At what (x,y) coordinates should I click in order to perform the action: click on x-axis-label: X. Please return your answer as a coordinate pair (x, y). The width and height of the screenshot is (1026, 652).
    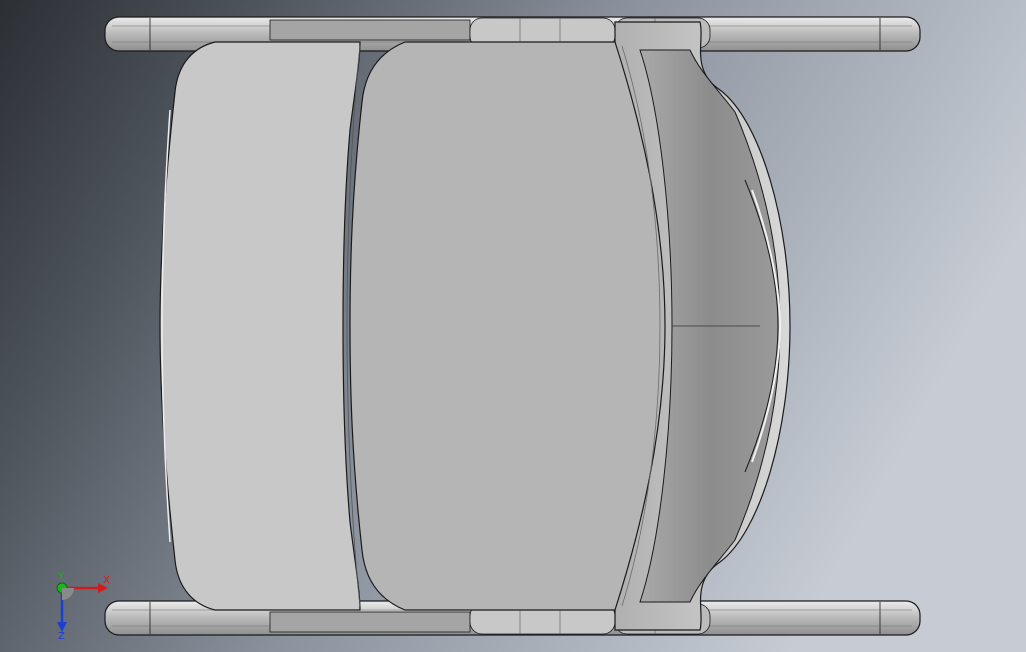
    Looking at the image, I should click on (106, 580).